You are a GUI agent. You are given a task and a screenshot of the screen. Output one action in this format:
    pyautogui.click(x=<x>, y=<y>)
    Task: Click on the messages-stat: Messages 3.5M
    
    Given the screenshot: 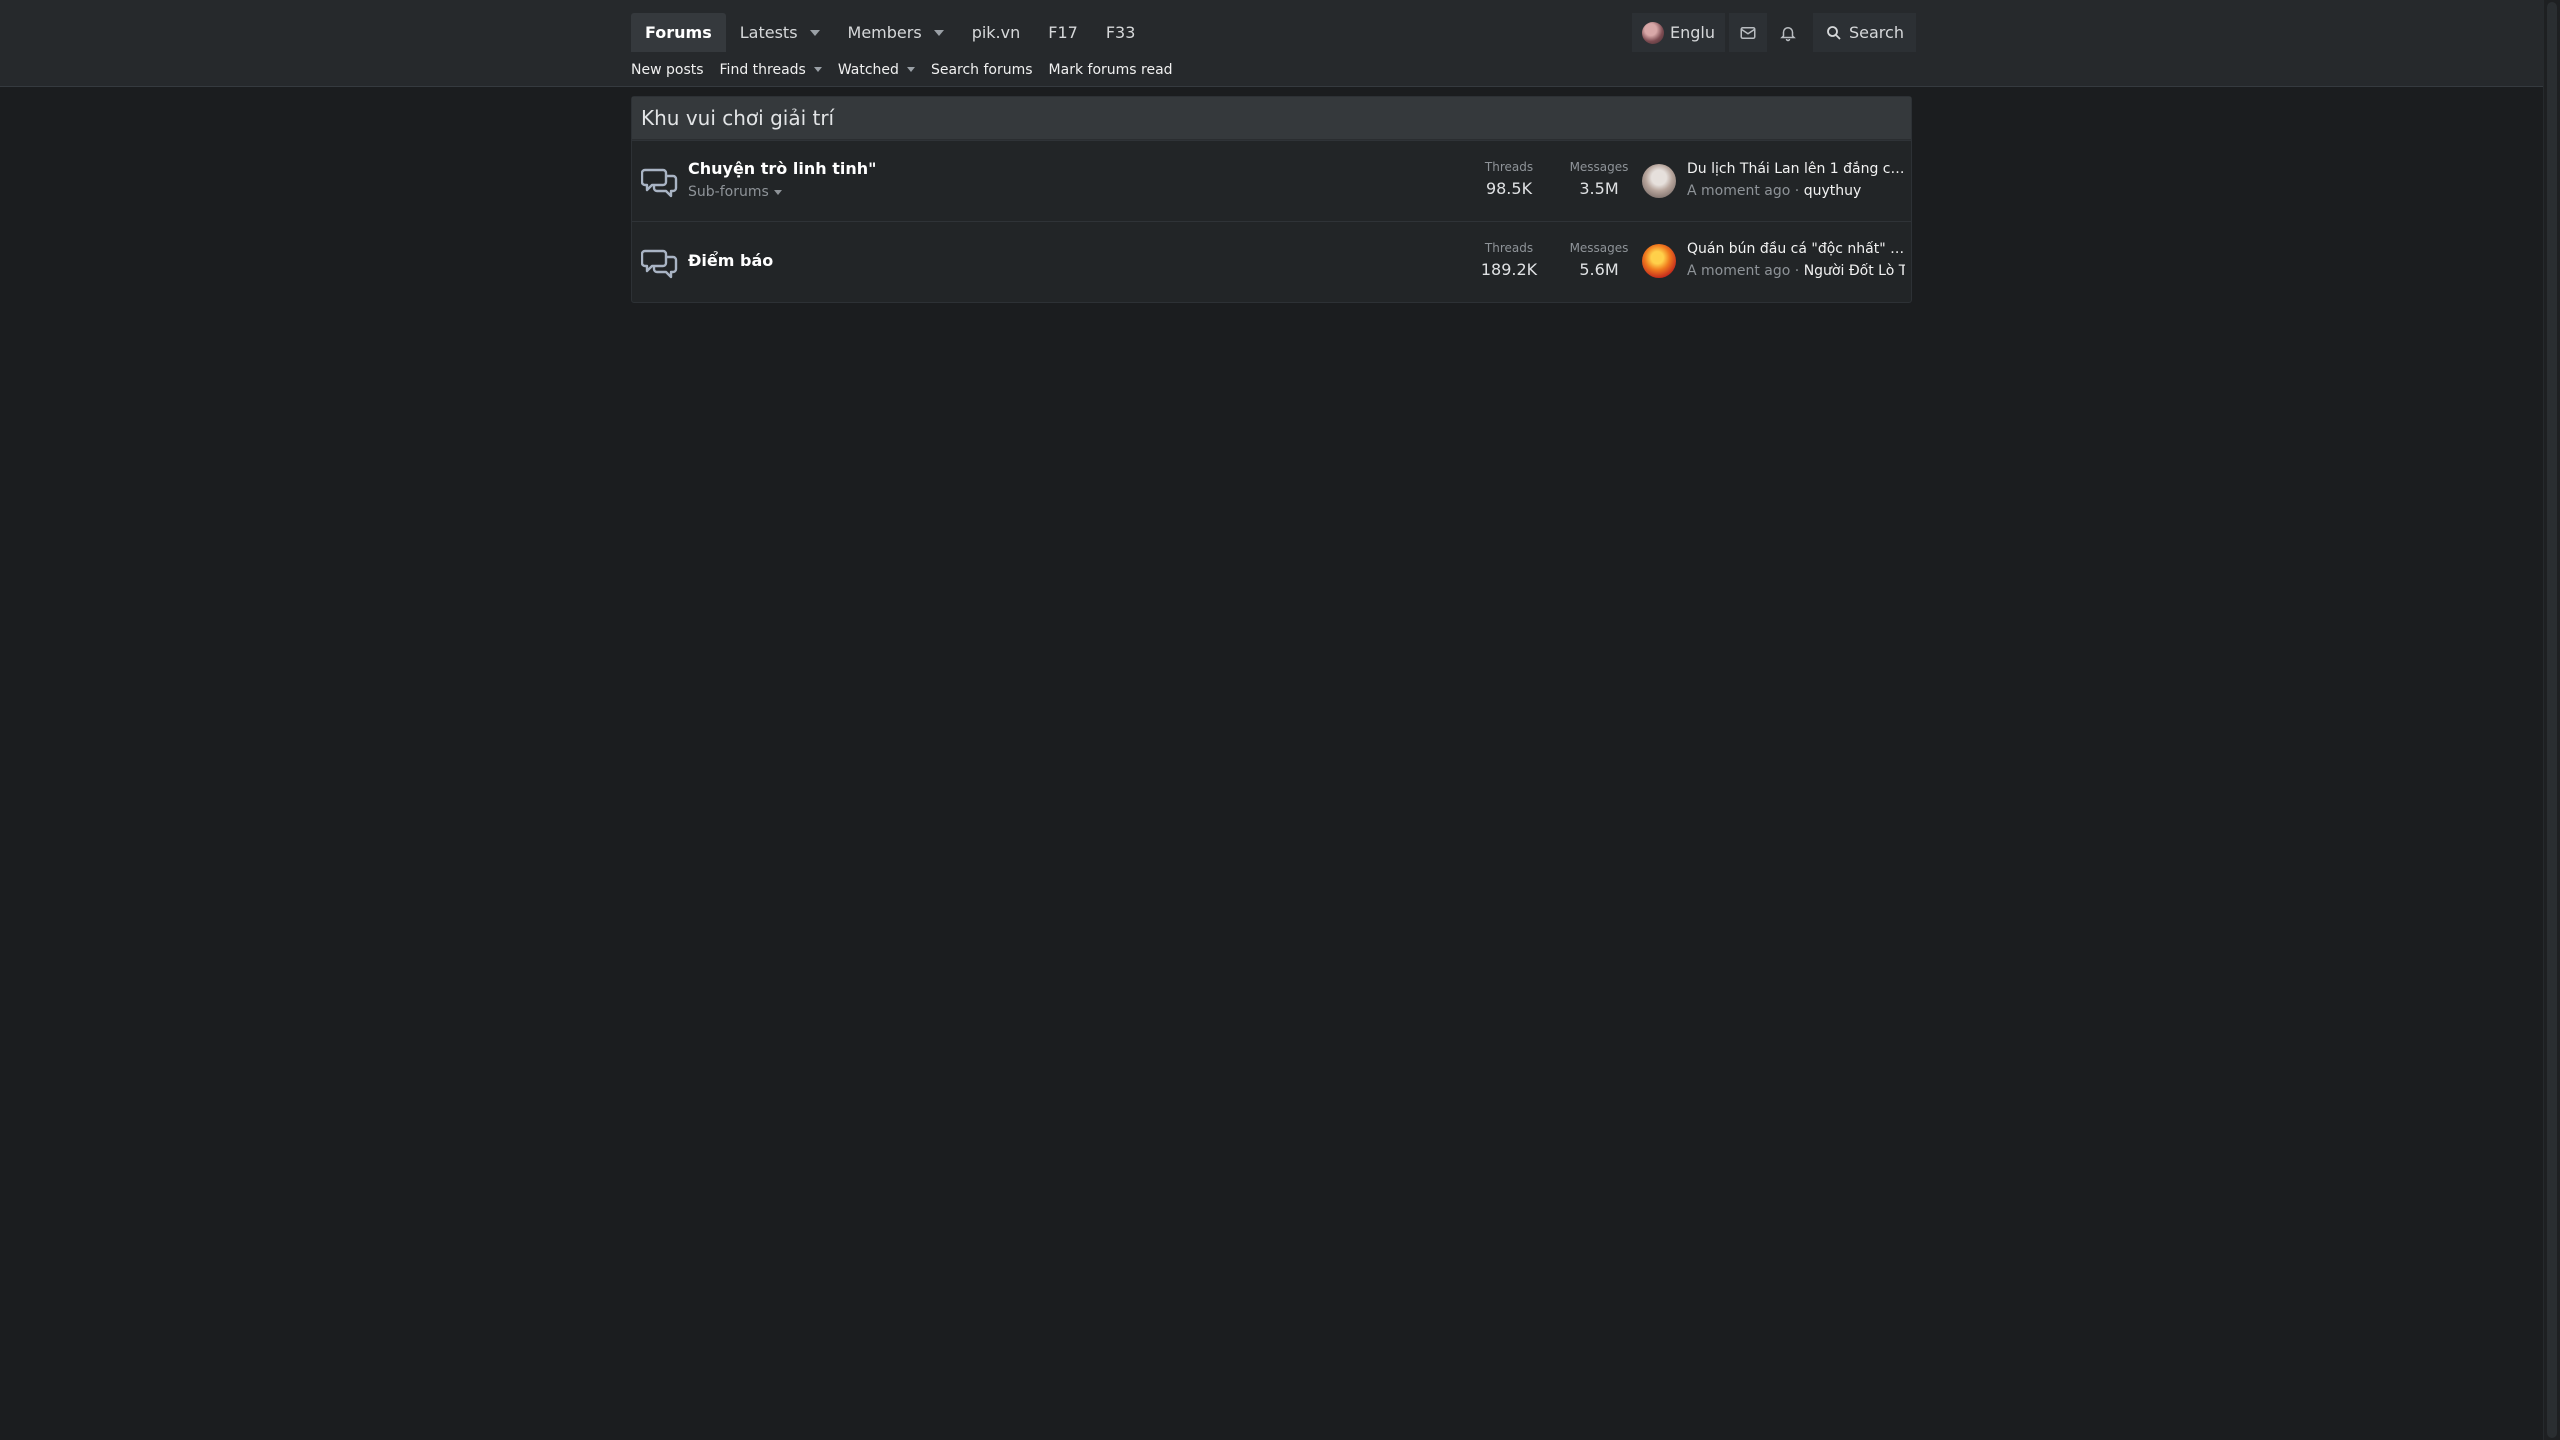 What is the action you would take?
    pyautogui.click(x=1599, y=179)
    